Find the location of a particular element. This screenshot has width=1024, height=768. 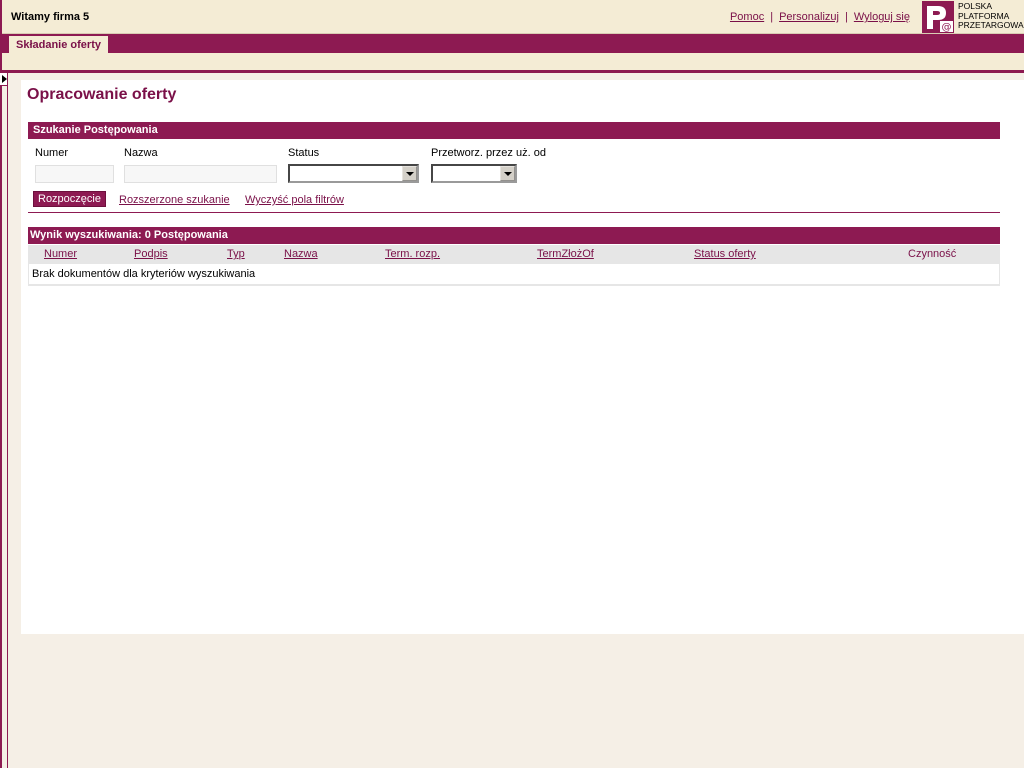

platform-logo: @ POLSKA PLATFORMA PRZETARGOWA is located at coordinates (973, 17).